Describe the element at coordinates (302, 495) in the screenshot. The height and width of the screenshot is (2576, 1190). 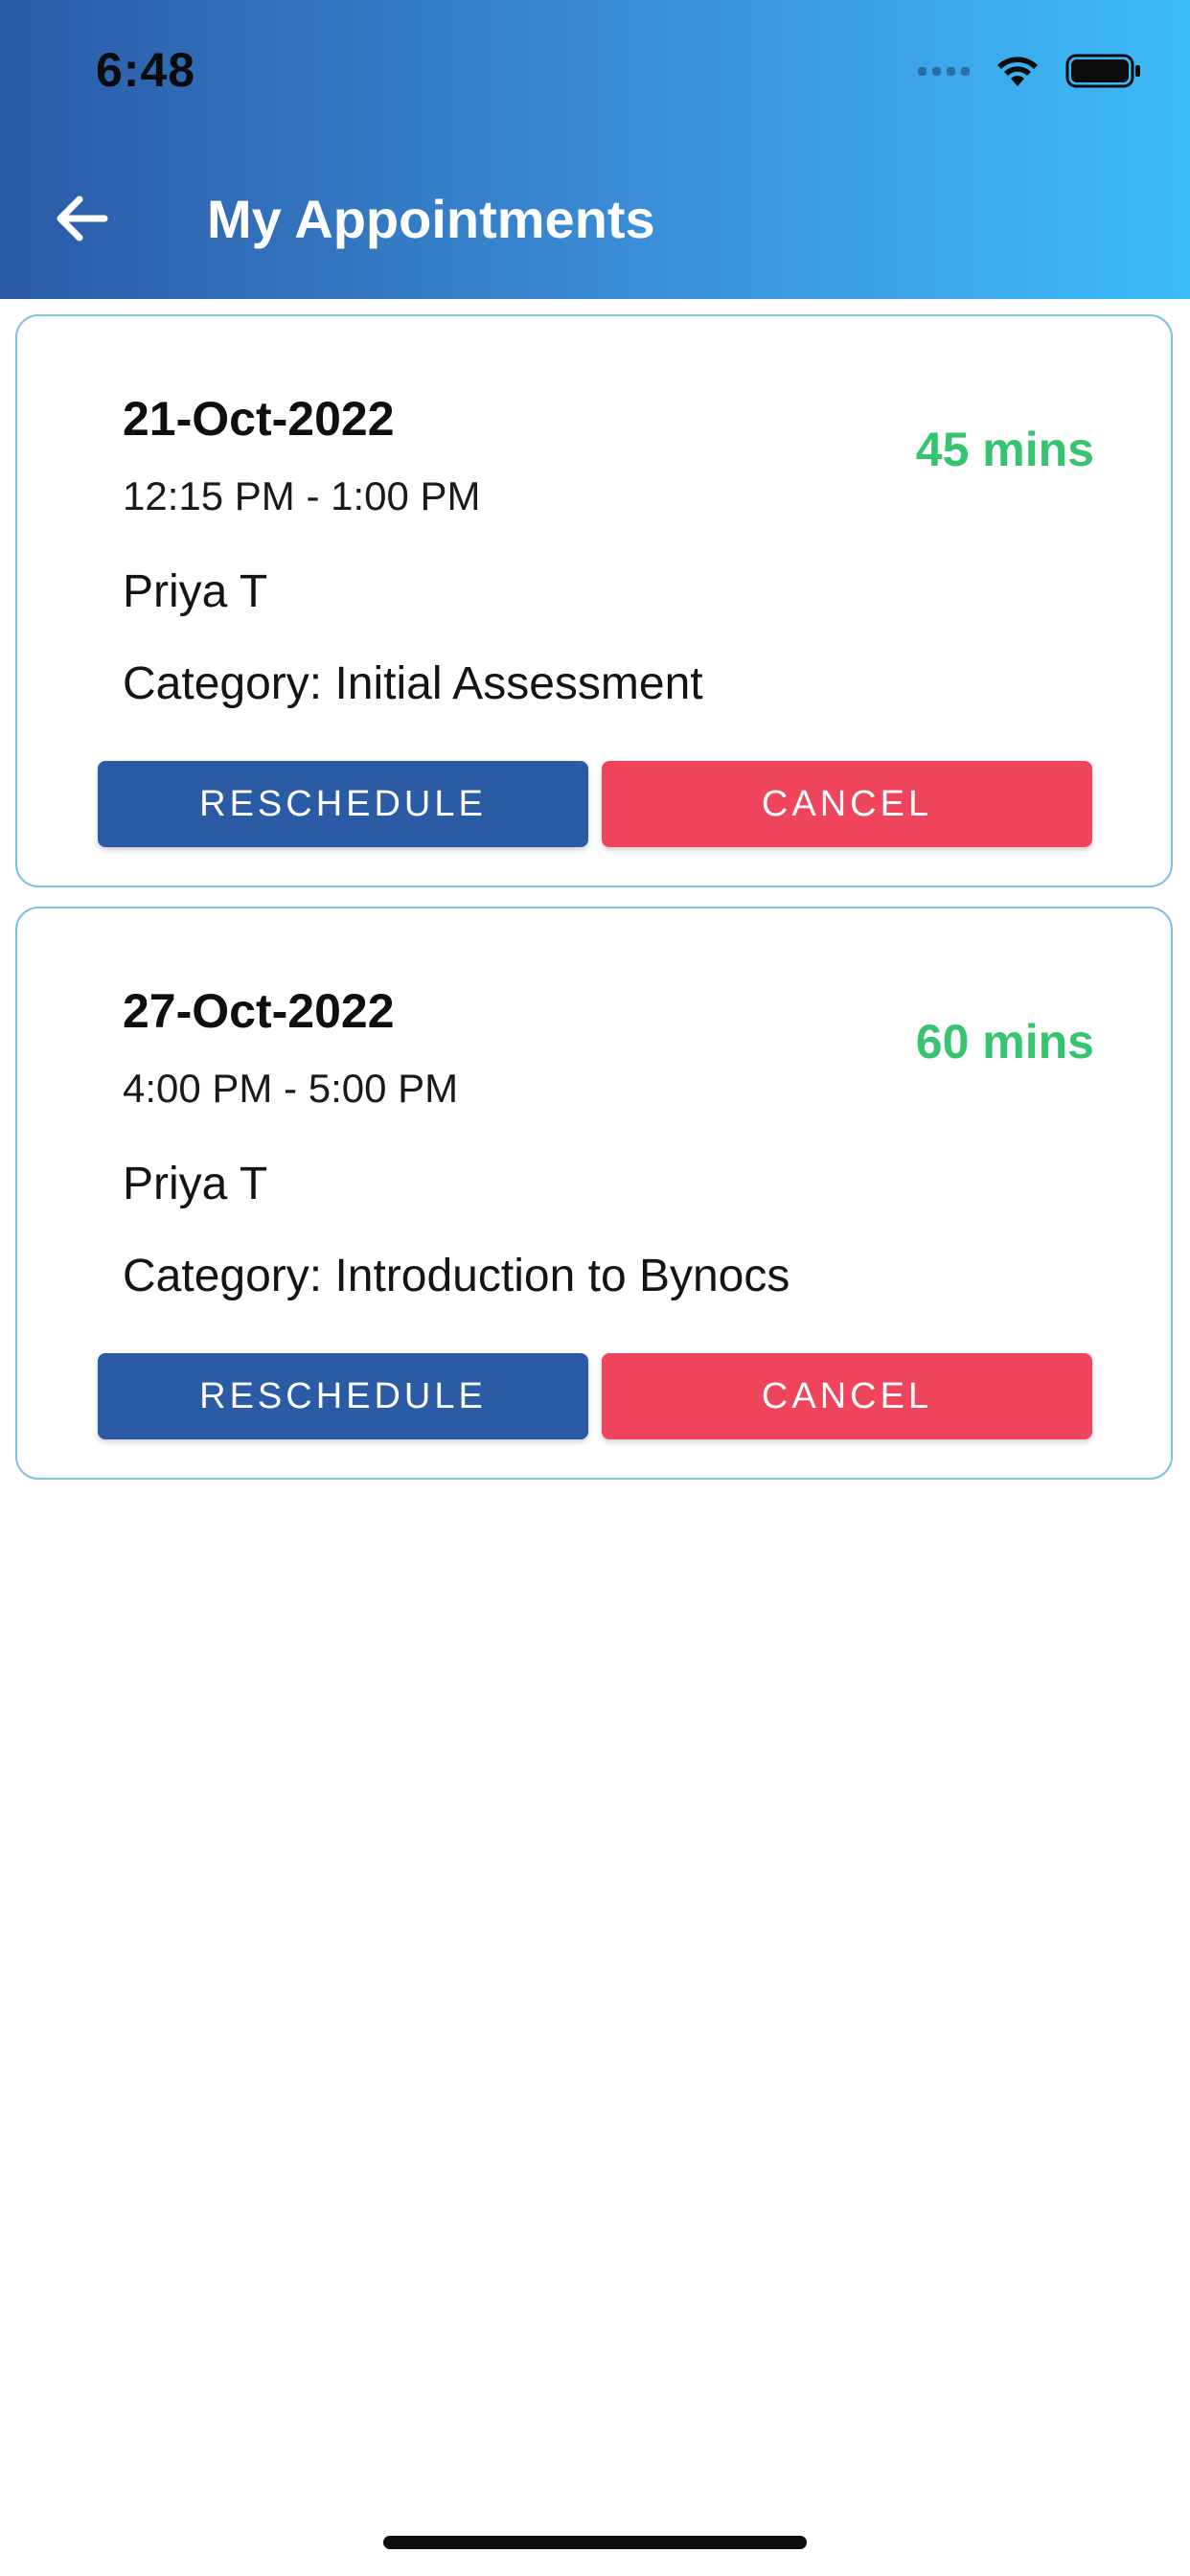
I see `appointment-time: 12:15 PM - 1:00 PM` at that location.